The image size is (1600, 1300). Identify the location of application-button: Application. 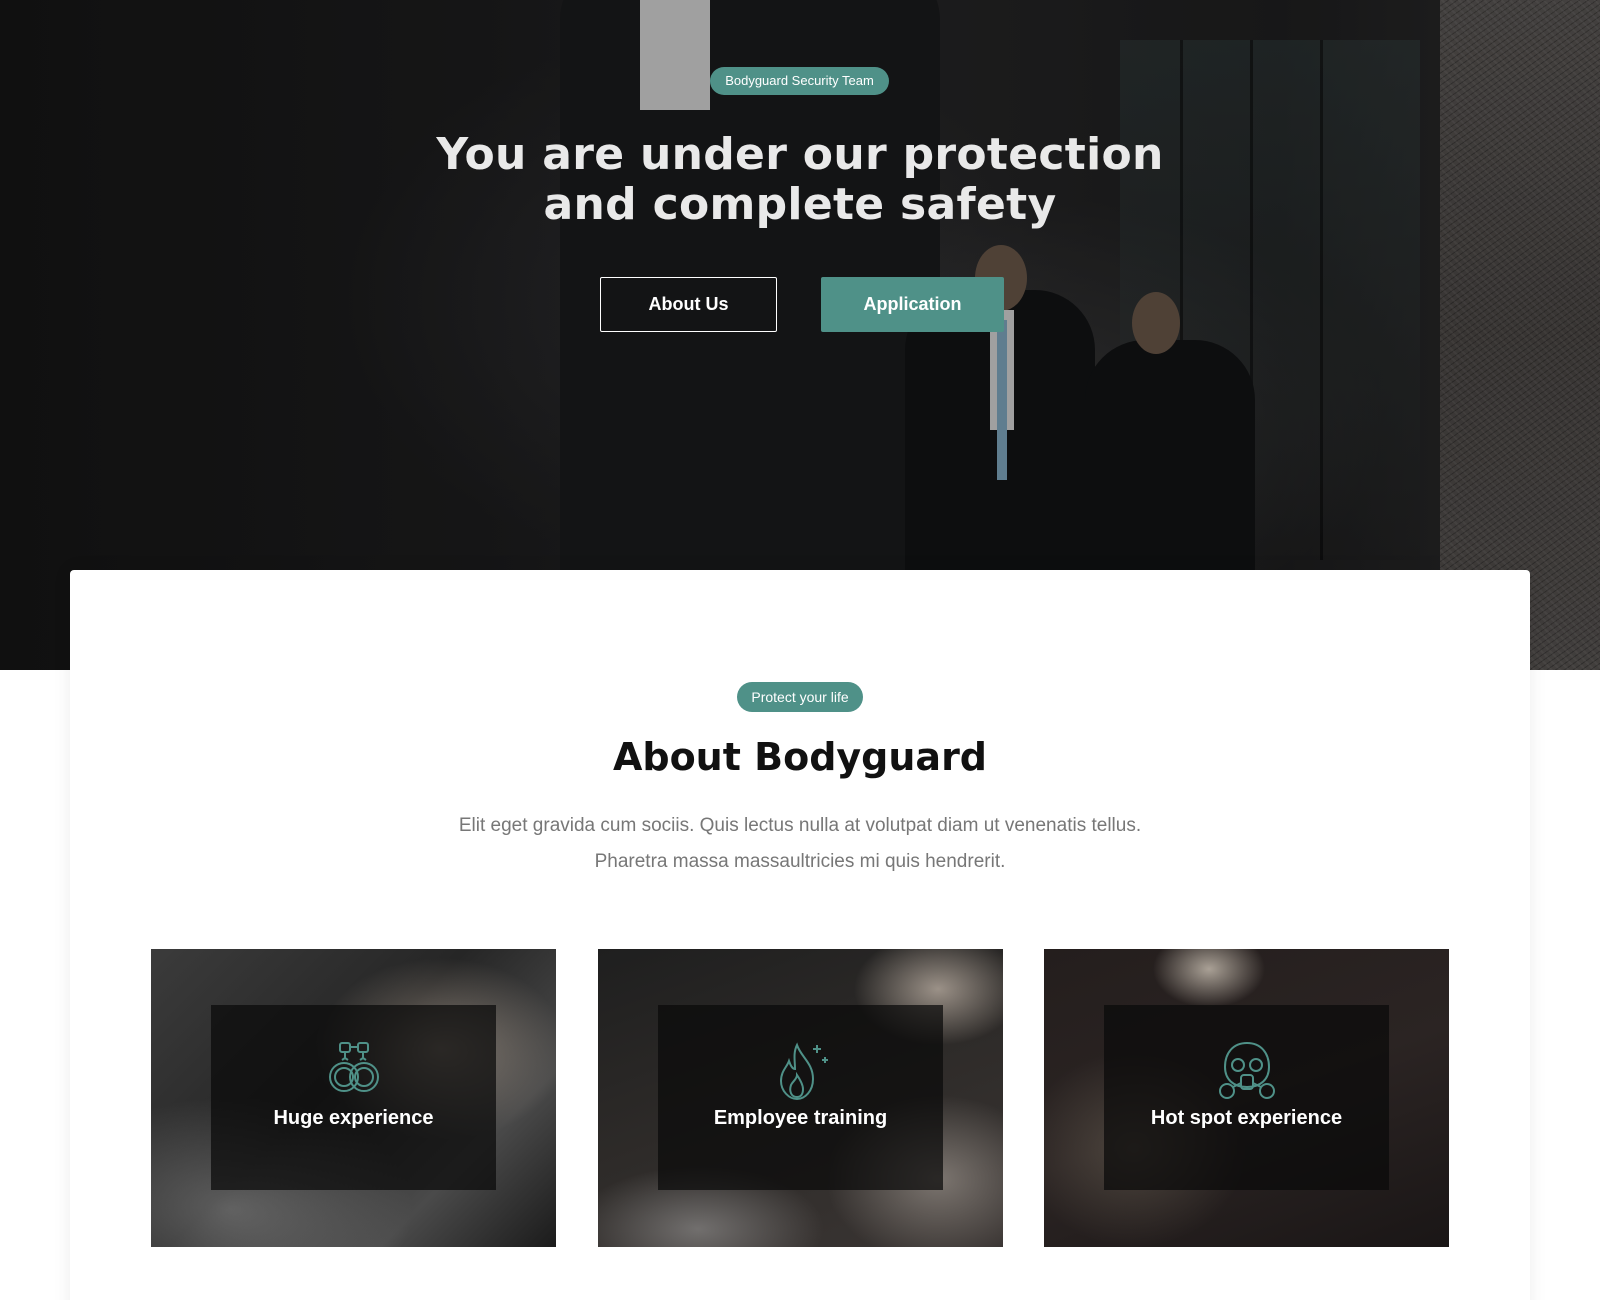
(912, 304).